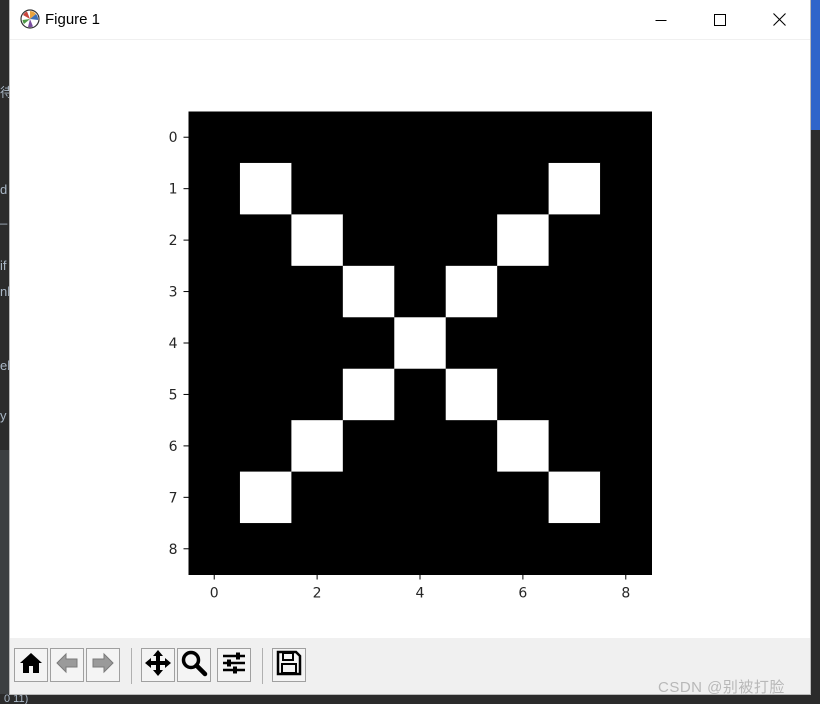 The width and height of the screenshot is (820, 704). Describe the element at coordinates (173, 190) in the screenshot. I see `y-tick-label: 1` at that location.